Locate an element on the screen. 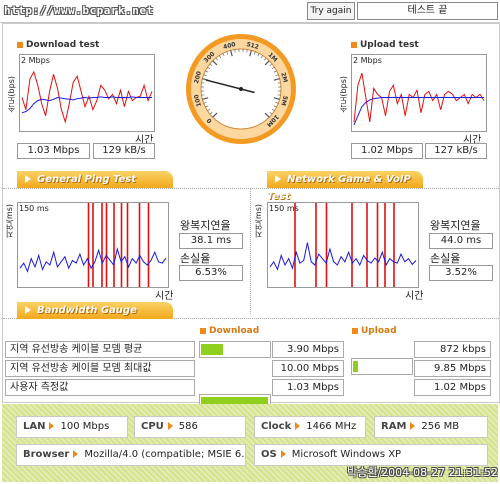 This screenshot has height=484, width=500. upload-gauge-value: 9.85 Mbps is located at coordinates (452, 368).